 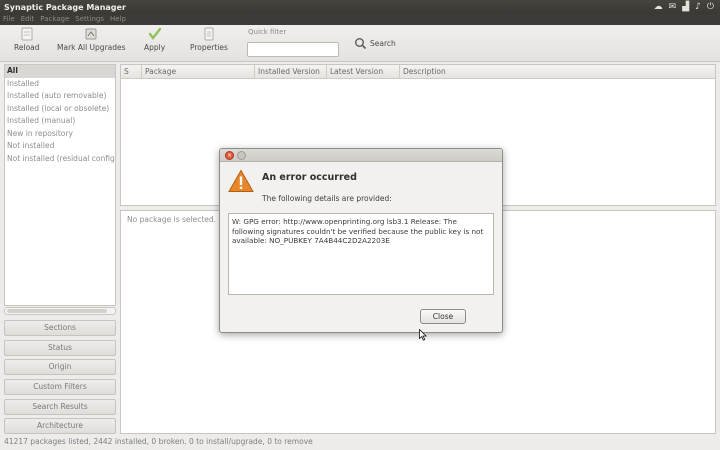 I want to click on quick-filter-label: Quick filter, so click(x=267, y=32).